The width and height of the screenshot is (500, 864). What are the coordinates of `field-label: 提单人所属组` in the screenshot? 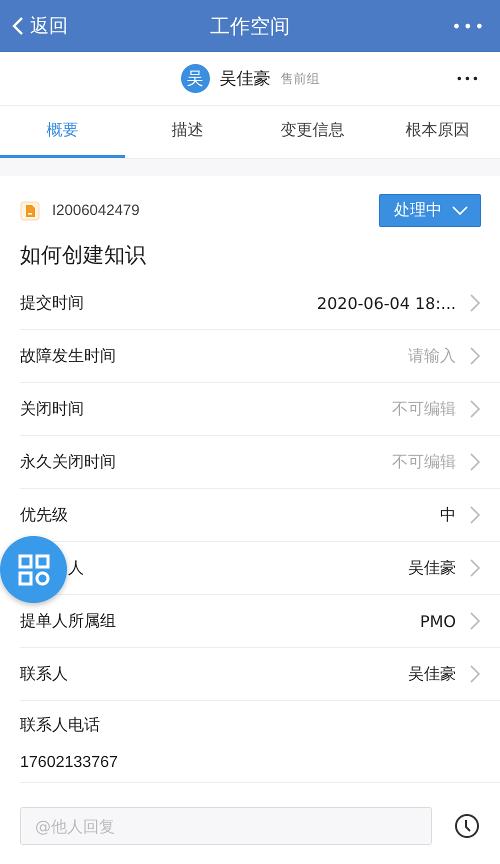 It's located at (68, 621).